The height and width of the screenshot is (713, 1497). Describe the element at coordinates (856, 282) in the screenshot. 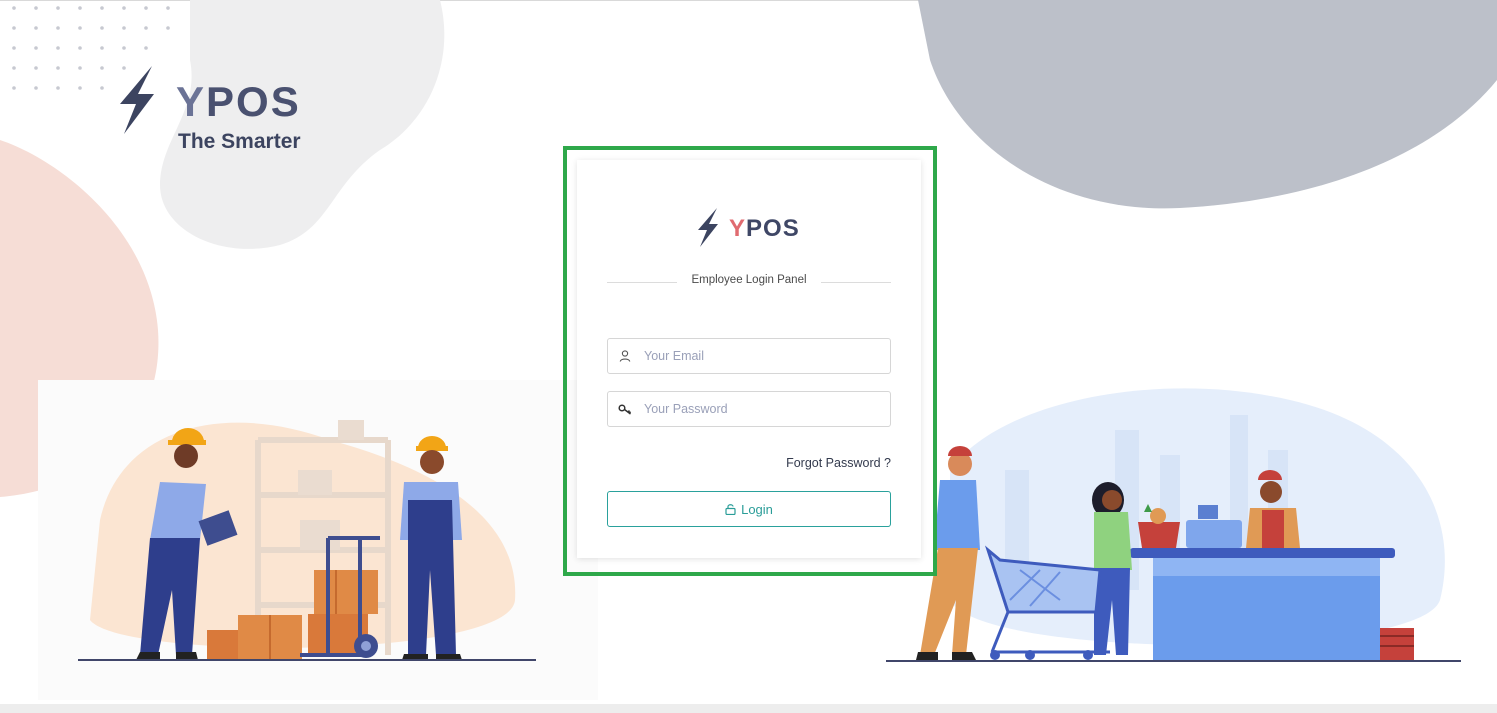

I see `divider-right` at that location.